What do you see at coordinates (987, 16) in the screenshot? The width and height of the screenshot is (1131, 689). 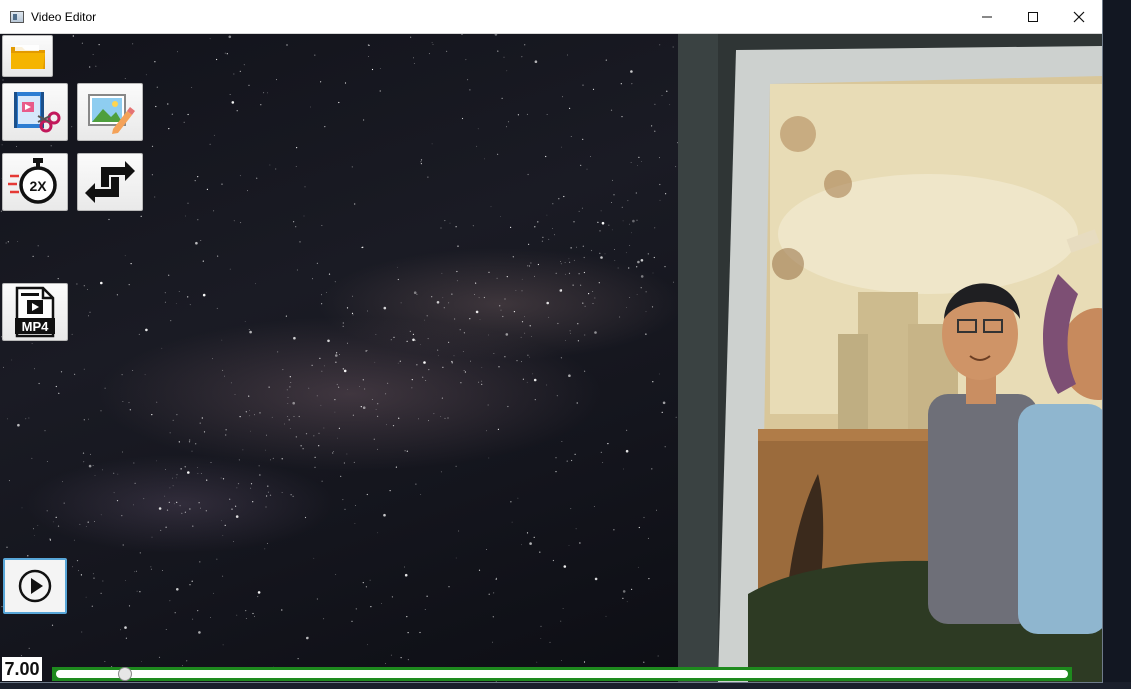 I see `minimize-button` at bounding box center [987, 16].